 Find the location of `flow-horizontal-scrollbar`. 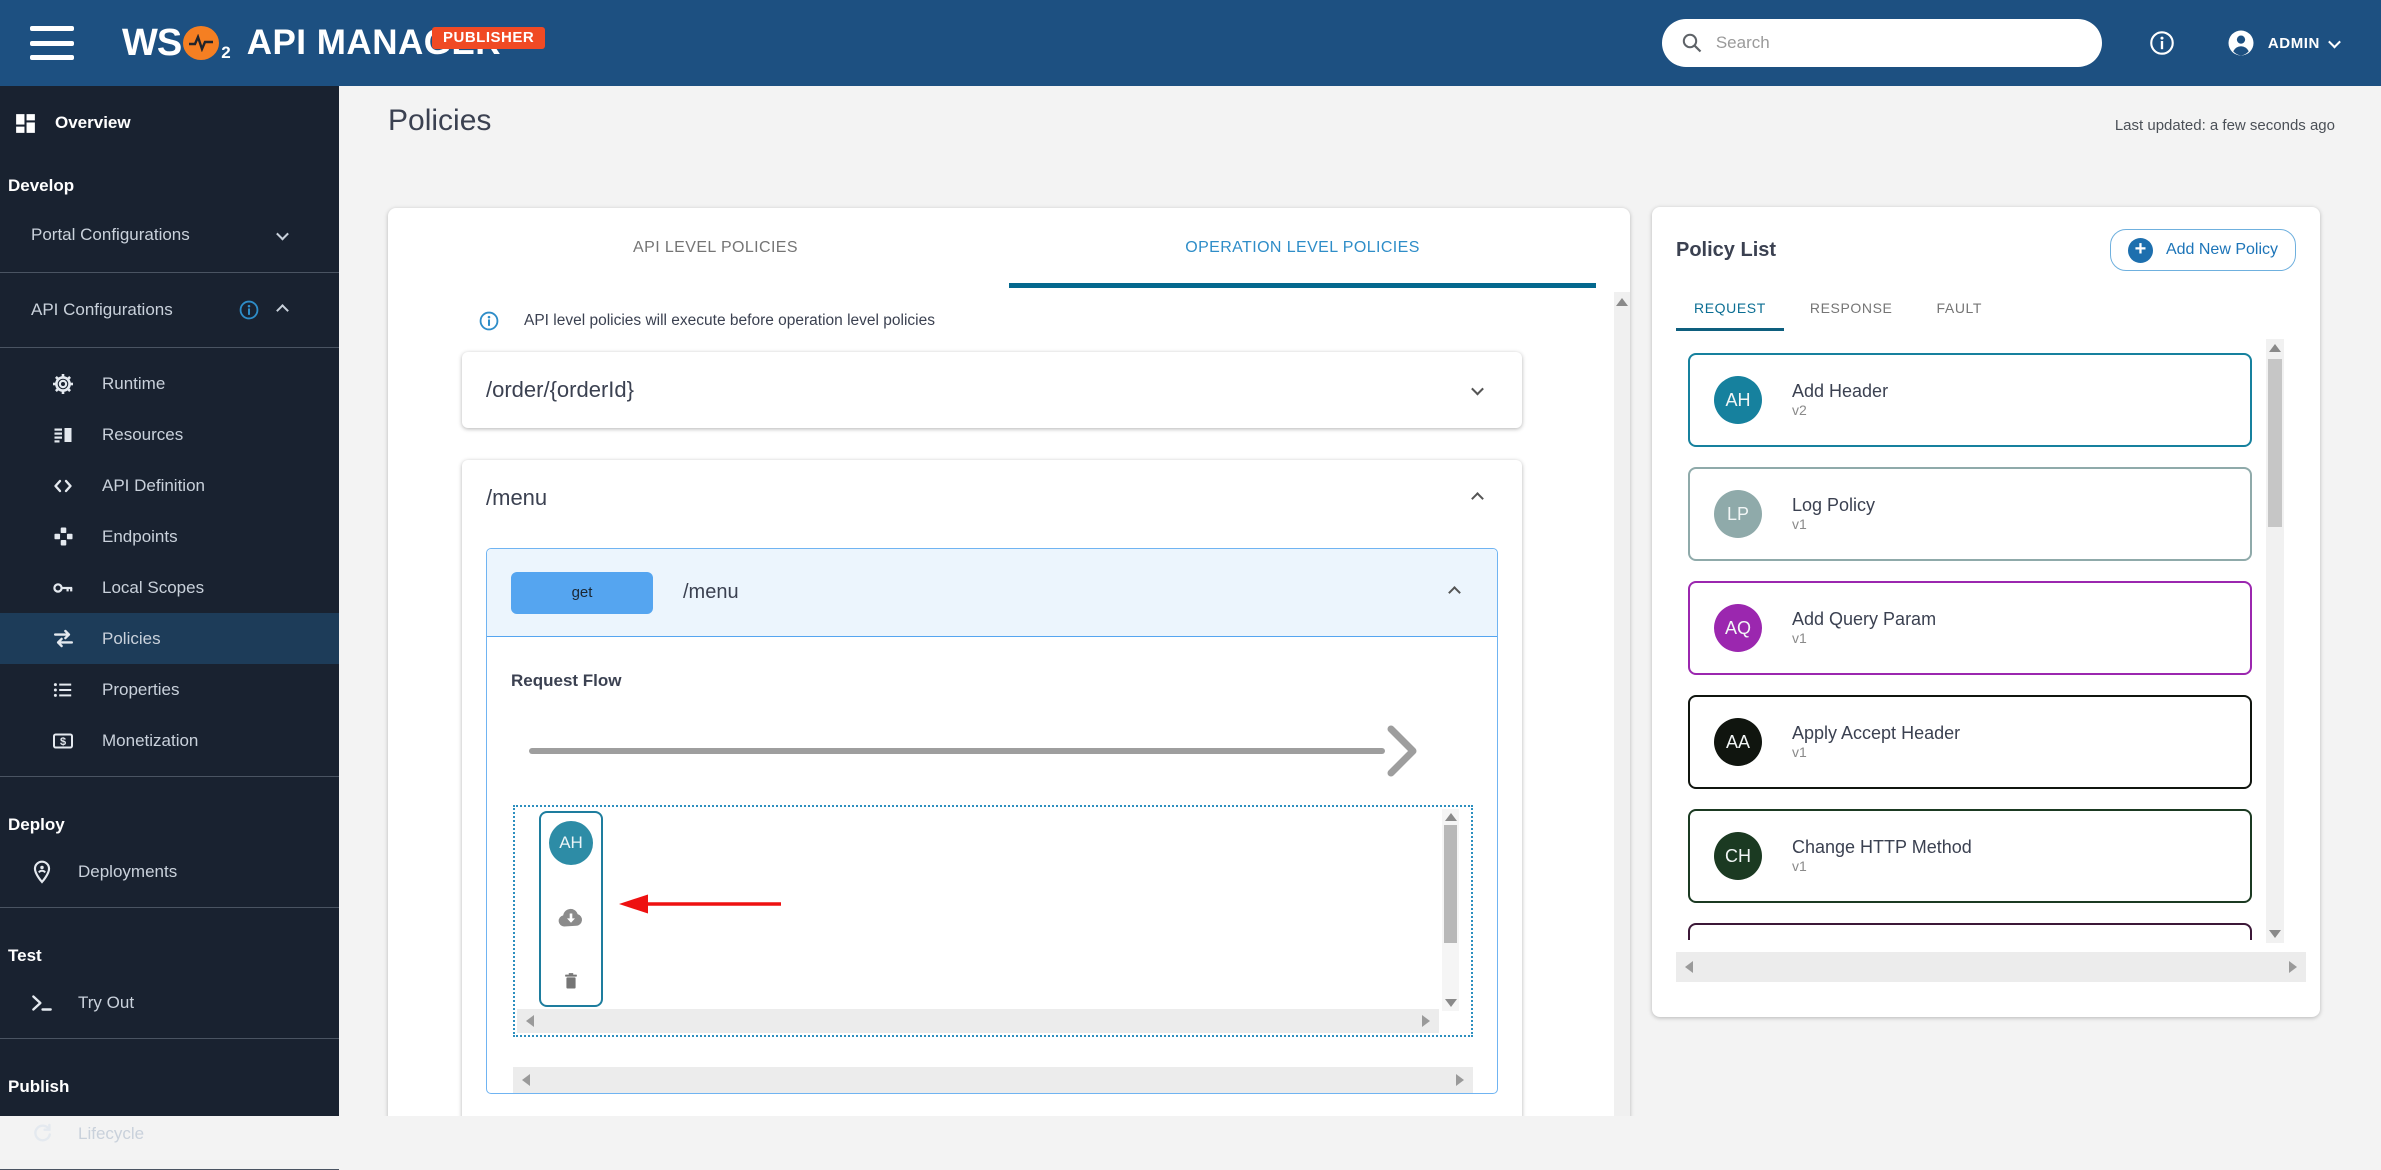

flow-horizontal-scrollbar is located at coordinates (993, 1080).